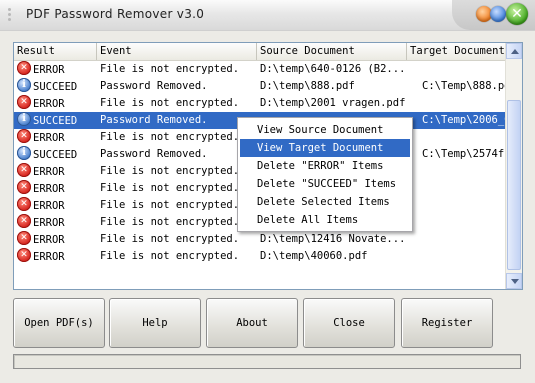 The image size is (535, 383). What do you see at coordinates (325, 220) in the screenshot?
I see `menu-item-delete-all: Delete All Items` at bounding box center [325, 220].